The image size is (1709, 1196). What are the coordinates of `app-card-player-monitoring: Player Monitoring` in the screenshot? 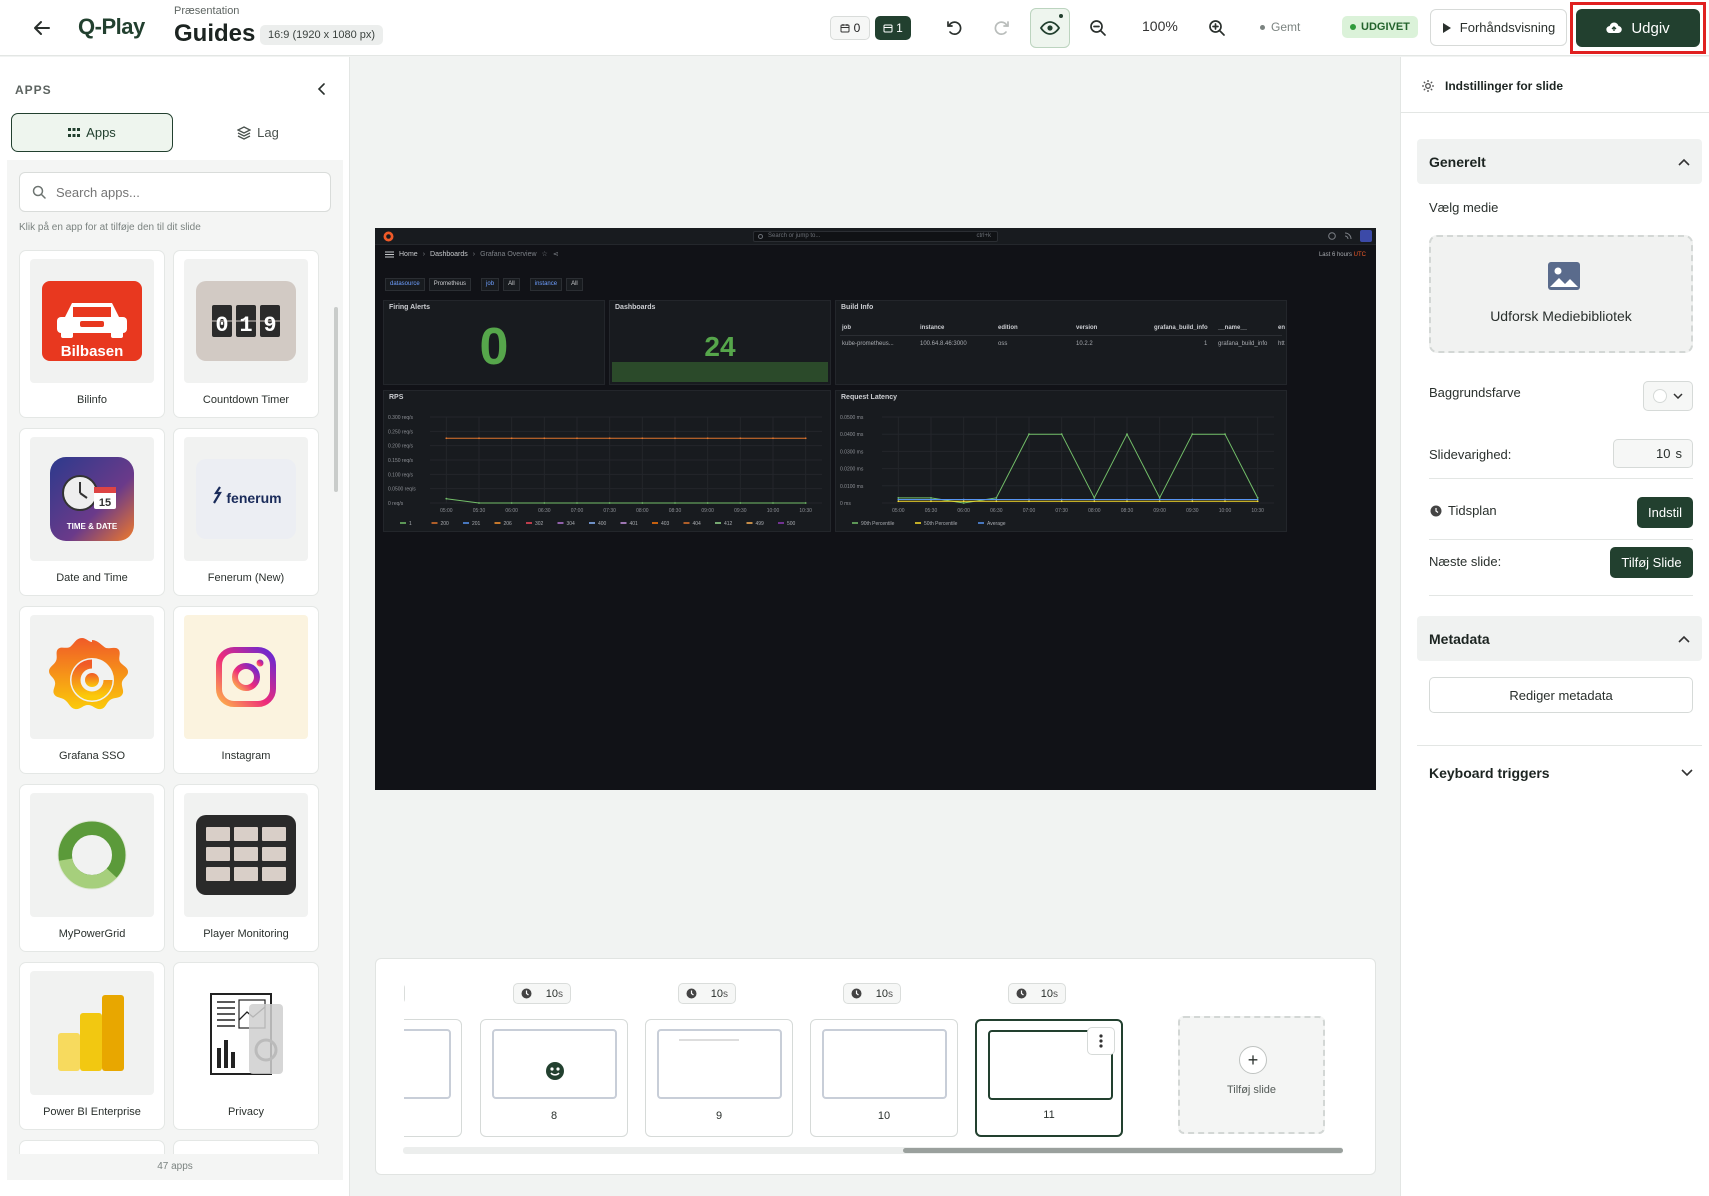 It's located at (246, 868).